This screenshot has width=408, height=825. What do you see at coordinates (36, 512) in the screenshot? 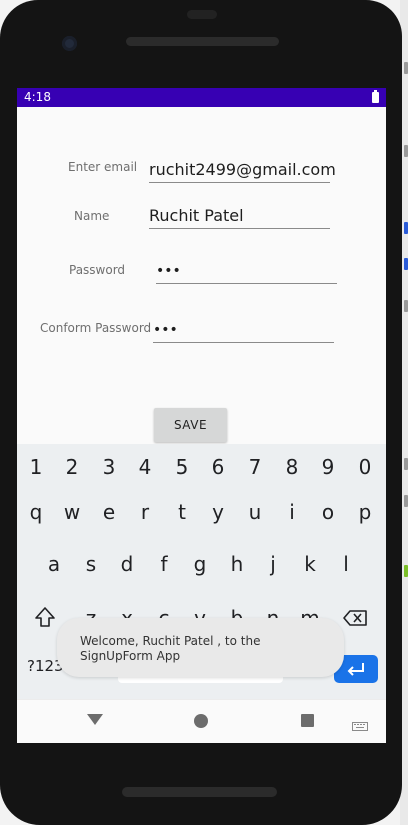
I see `key: q` at bounding box center [36, 512].